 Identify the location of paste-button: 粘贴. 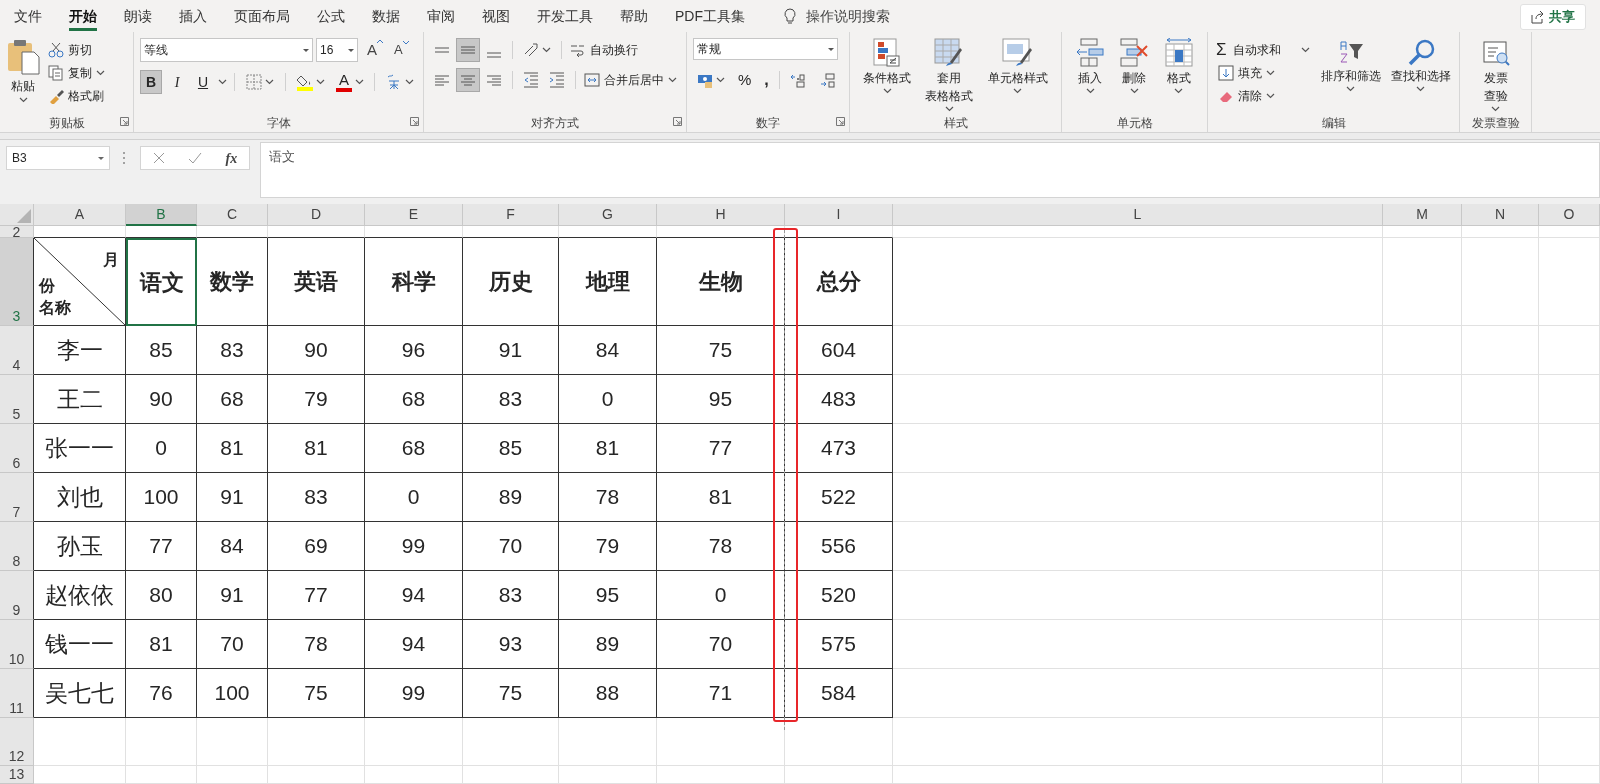
(23, 70).